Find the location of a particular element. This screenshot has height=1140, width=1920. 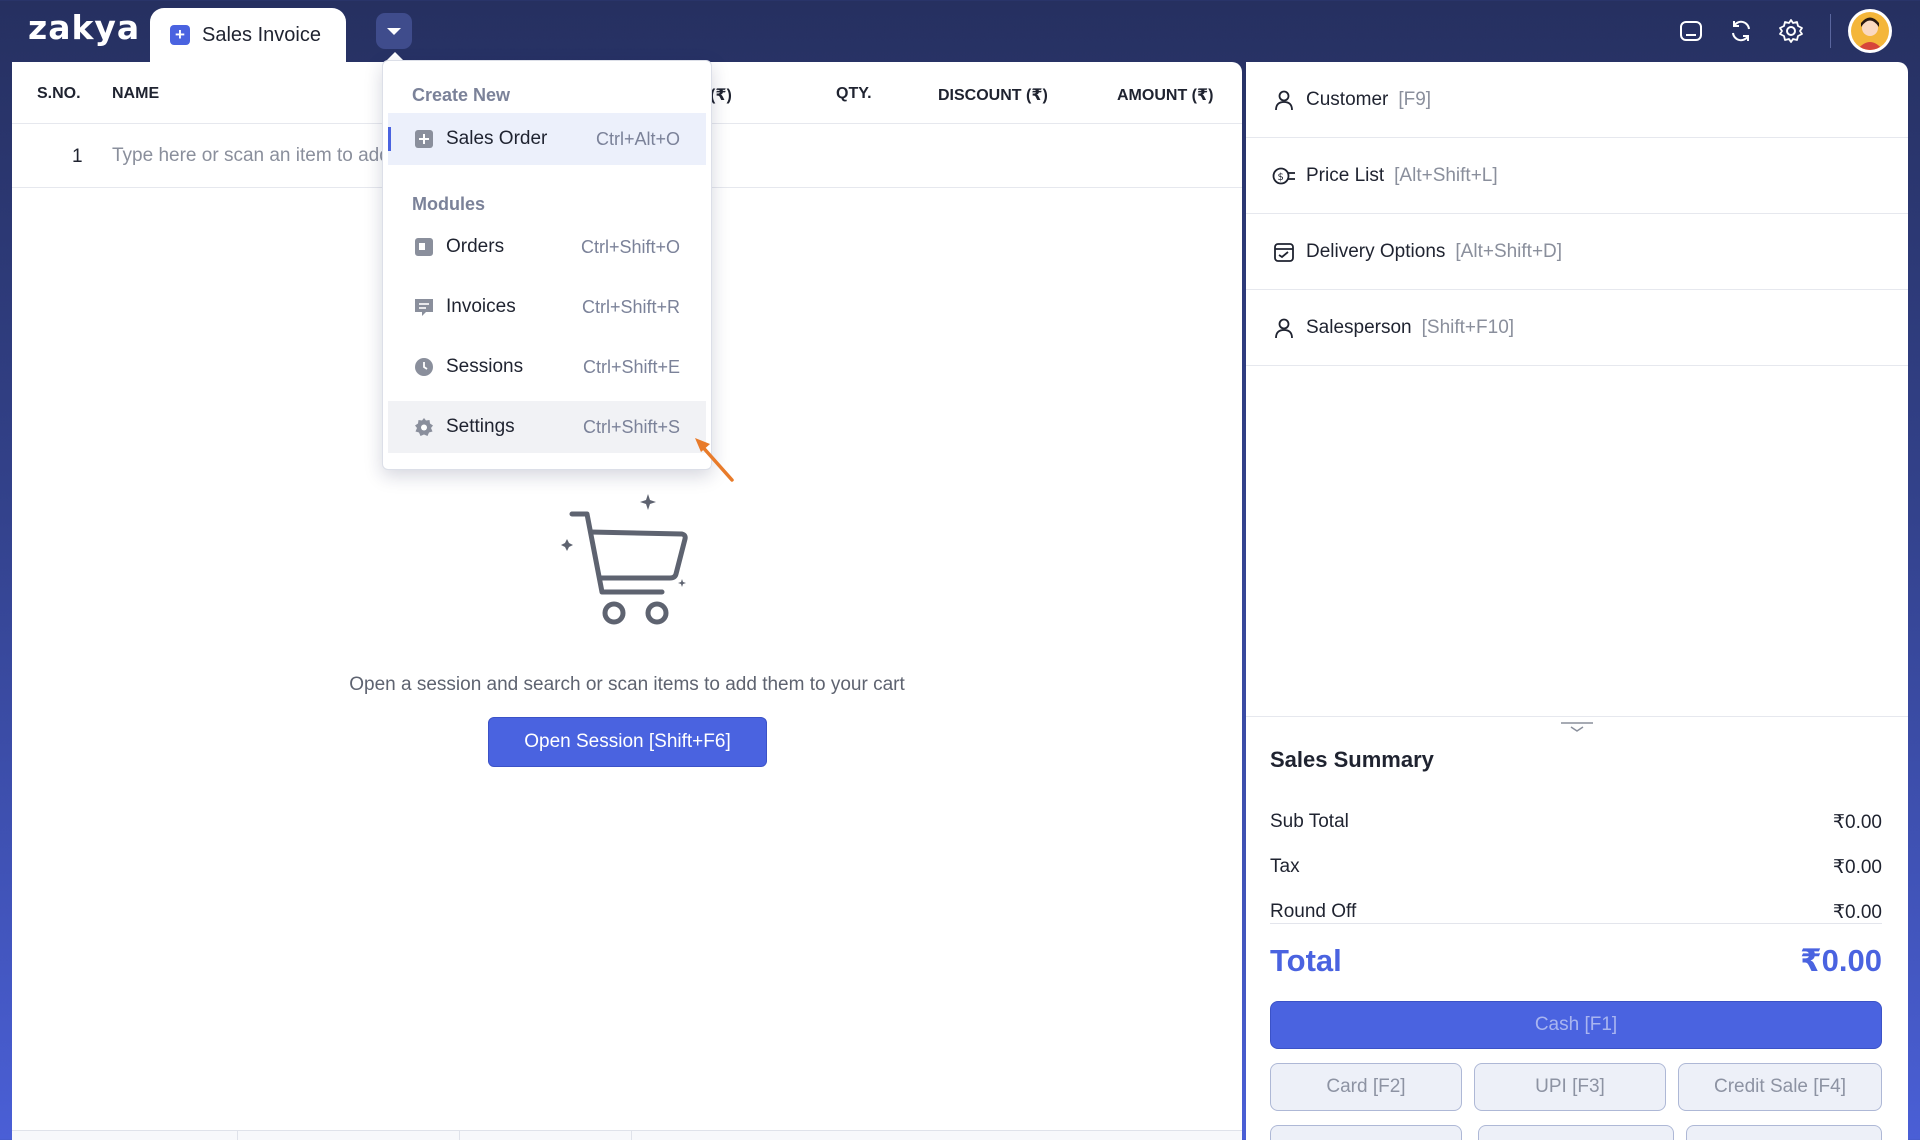

menu-item-shortcut: Ctrl+Shift+O is located at coordinates (630, 246).